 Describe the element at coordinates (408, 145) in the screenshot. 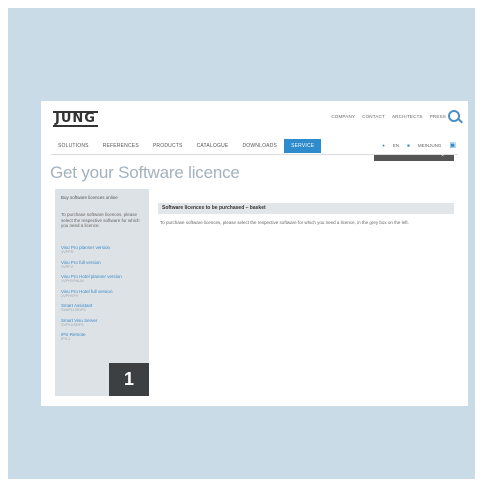

I see `user-icon: ■` at that location.